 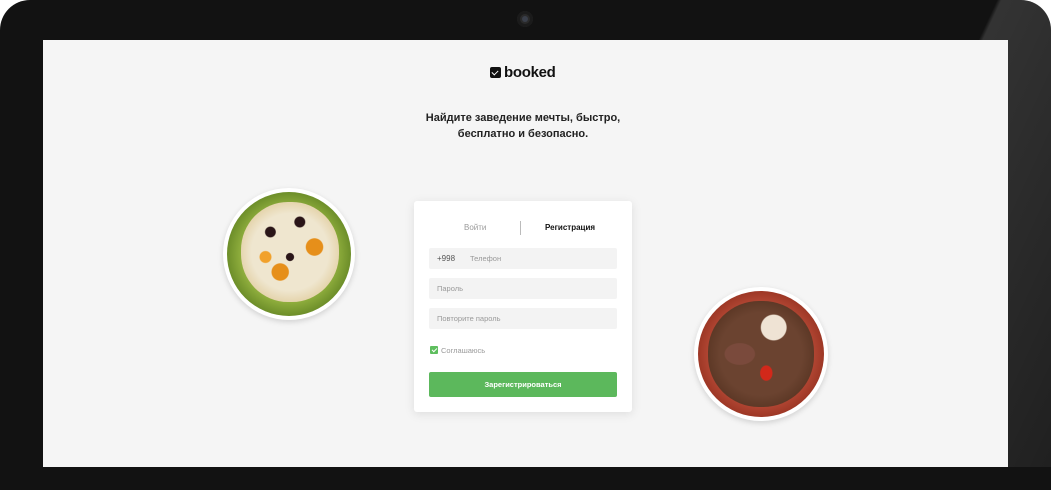 I want to click on password-field: Пароль, so click(x=523, y=288).